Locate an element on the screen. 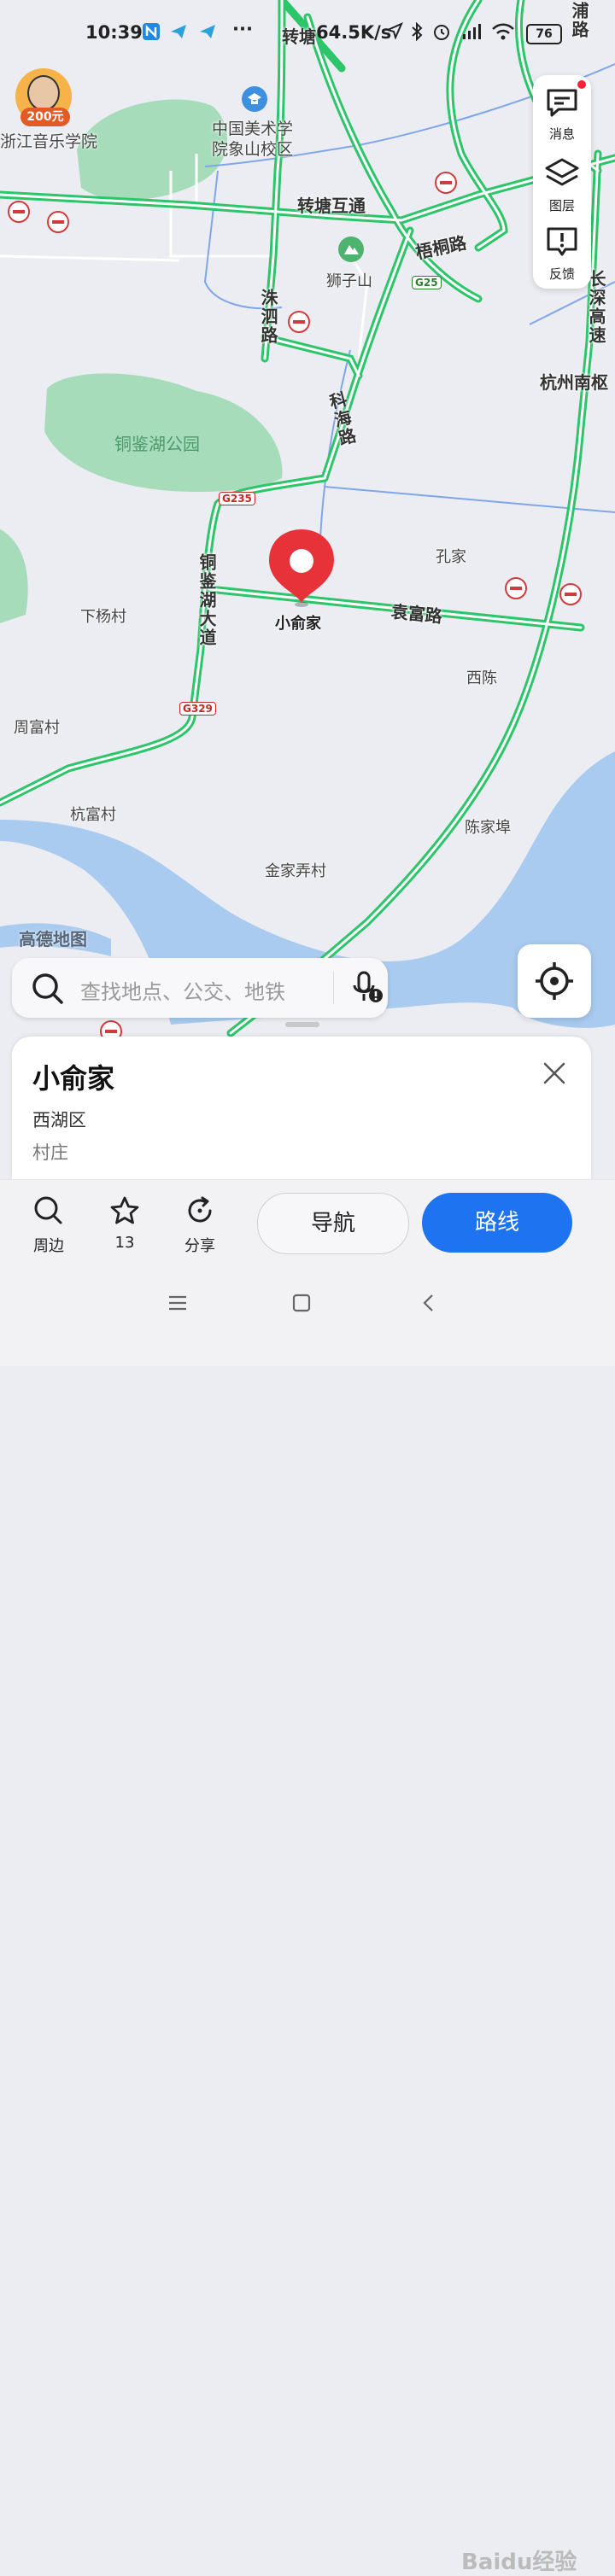 The image size is (615, 2576). voice-search-icon is located at coordinates (367, 988).